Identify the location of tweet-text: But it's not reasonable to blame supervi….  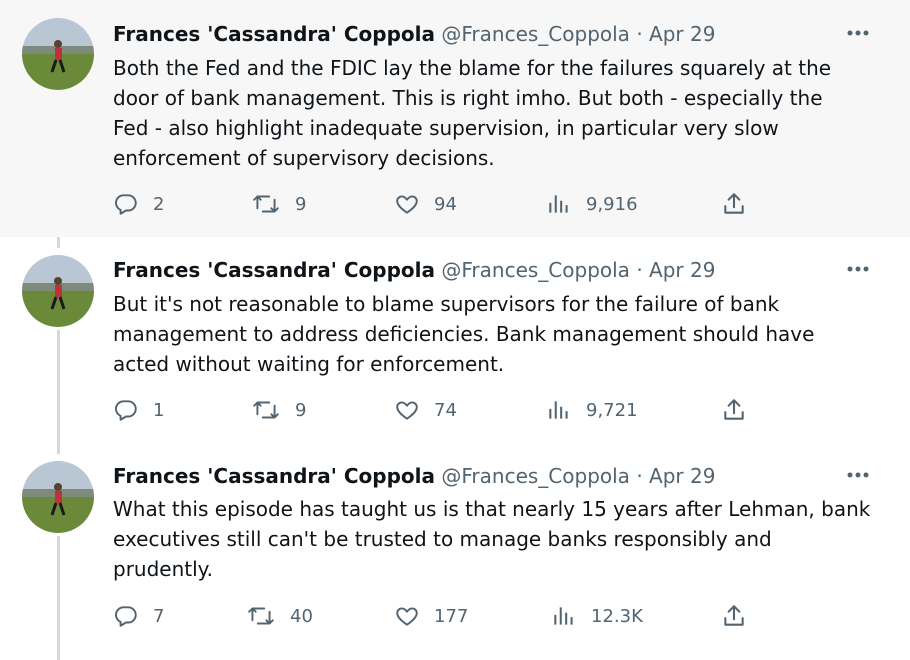
(498, 334).